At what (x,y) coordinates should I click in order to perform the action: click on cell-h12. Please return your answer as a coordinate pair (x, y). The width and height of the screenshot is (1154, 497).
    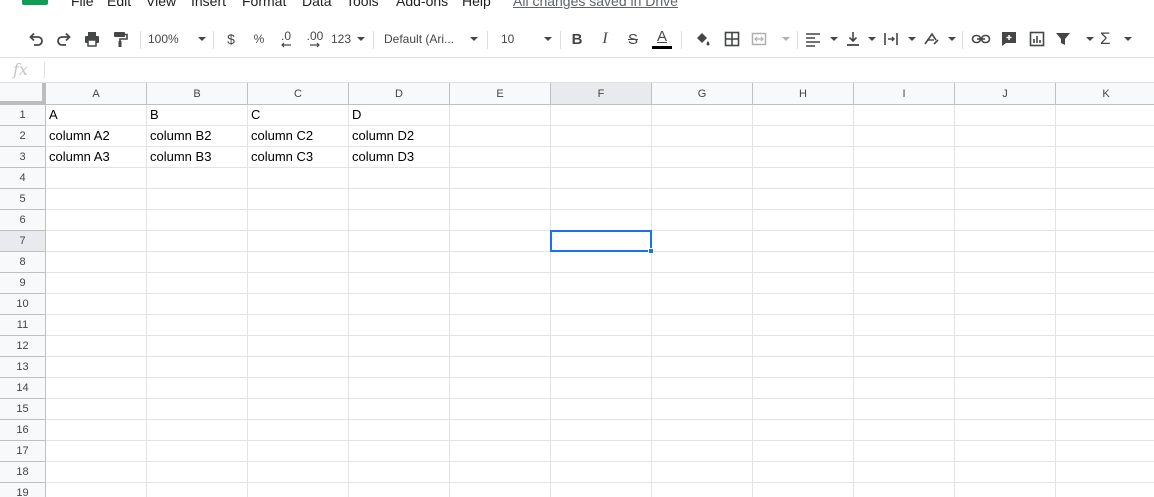
    Looking at the image, I should click on (803, 346).